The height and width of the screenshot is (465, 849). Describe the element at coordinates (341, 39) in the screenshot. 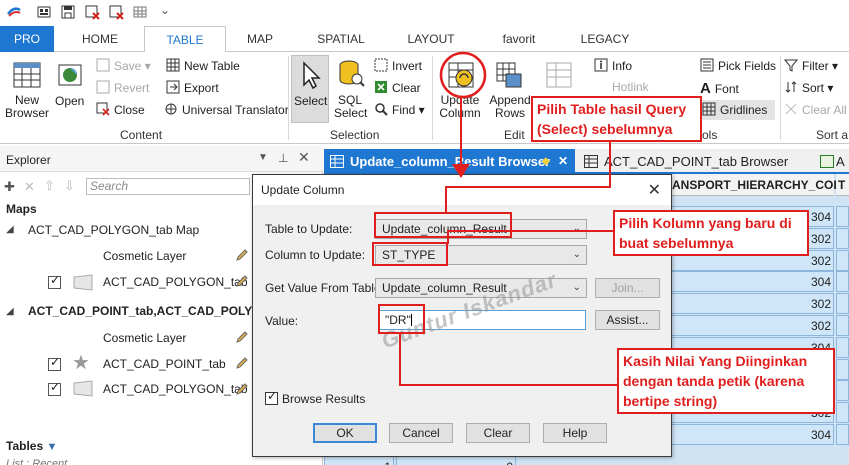

I see `tab-spatial: SPATIAL` at that location.